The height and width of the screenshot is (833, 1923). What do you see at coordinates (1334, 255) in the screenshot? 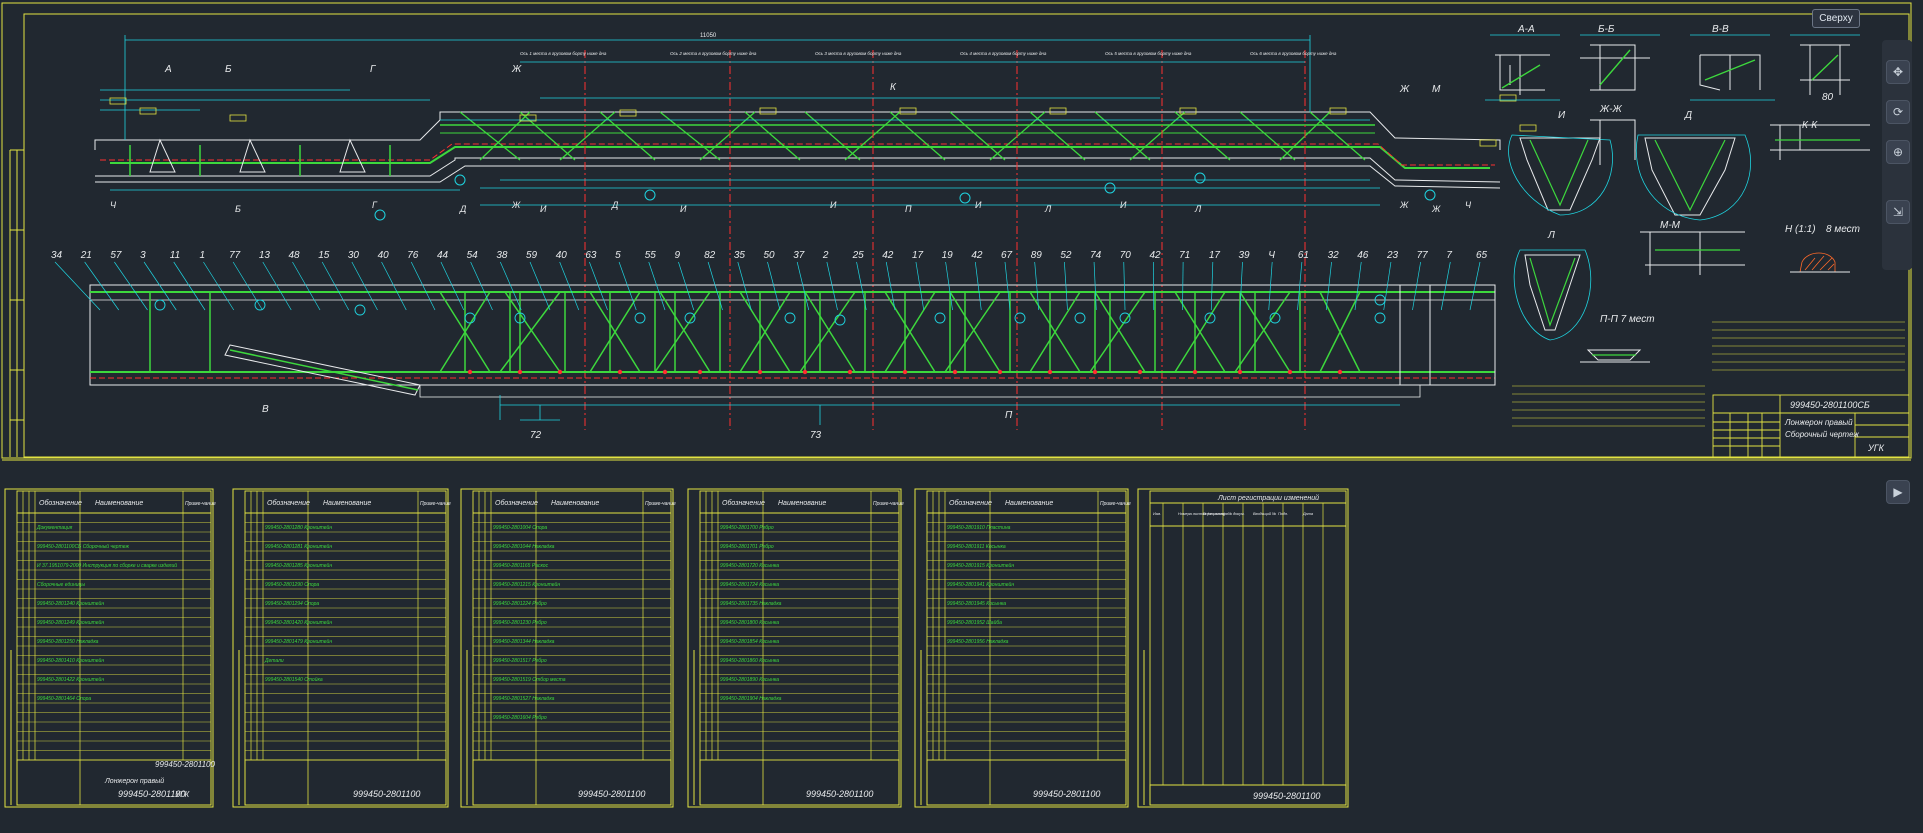
I see `position-number: 32` at bounding box center [1334, 255].